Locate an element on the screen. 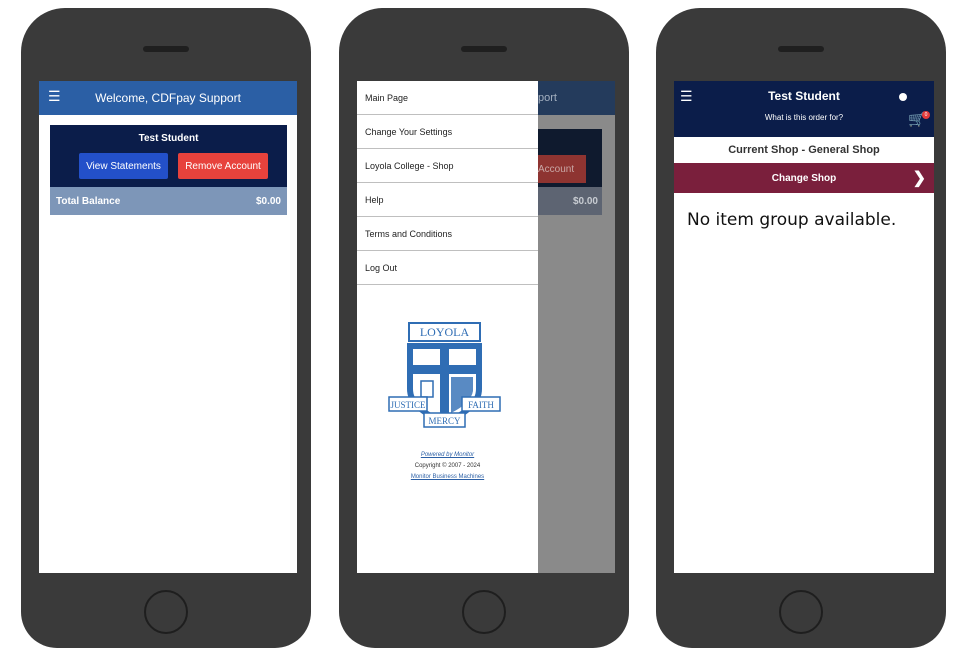  remove-account-button: Remove Account is located at coordinates (223, 166).